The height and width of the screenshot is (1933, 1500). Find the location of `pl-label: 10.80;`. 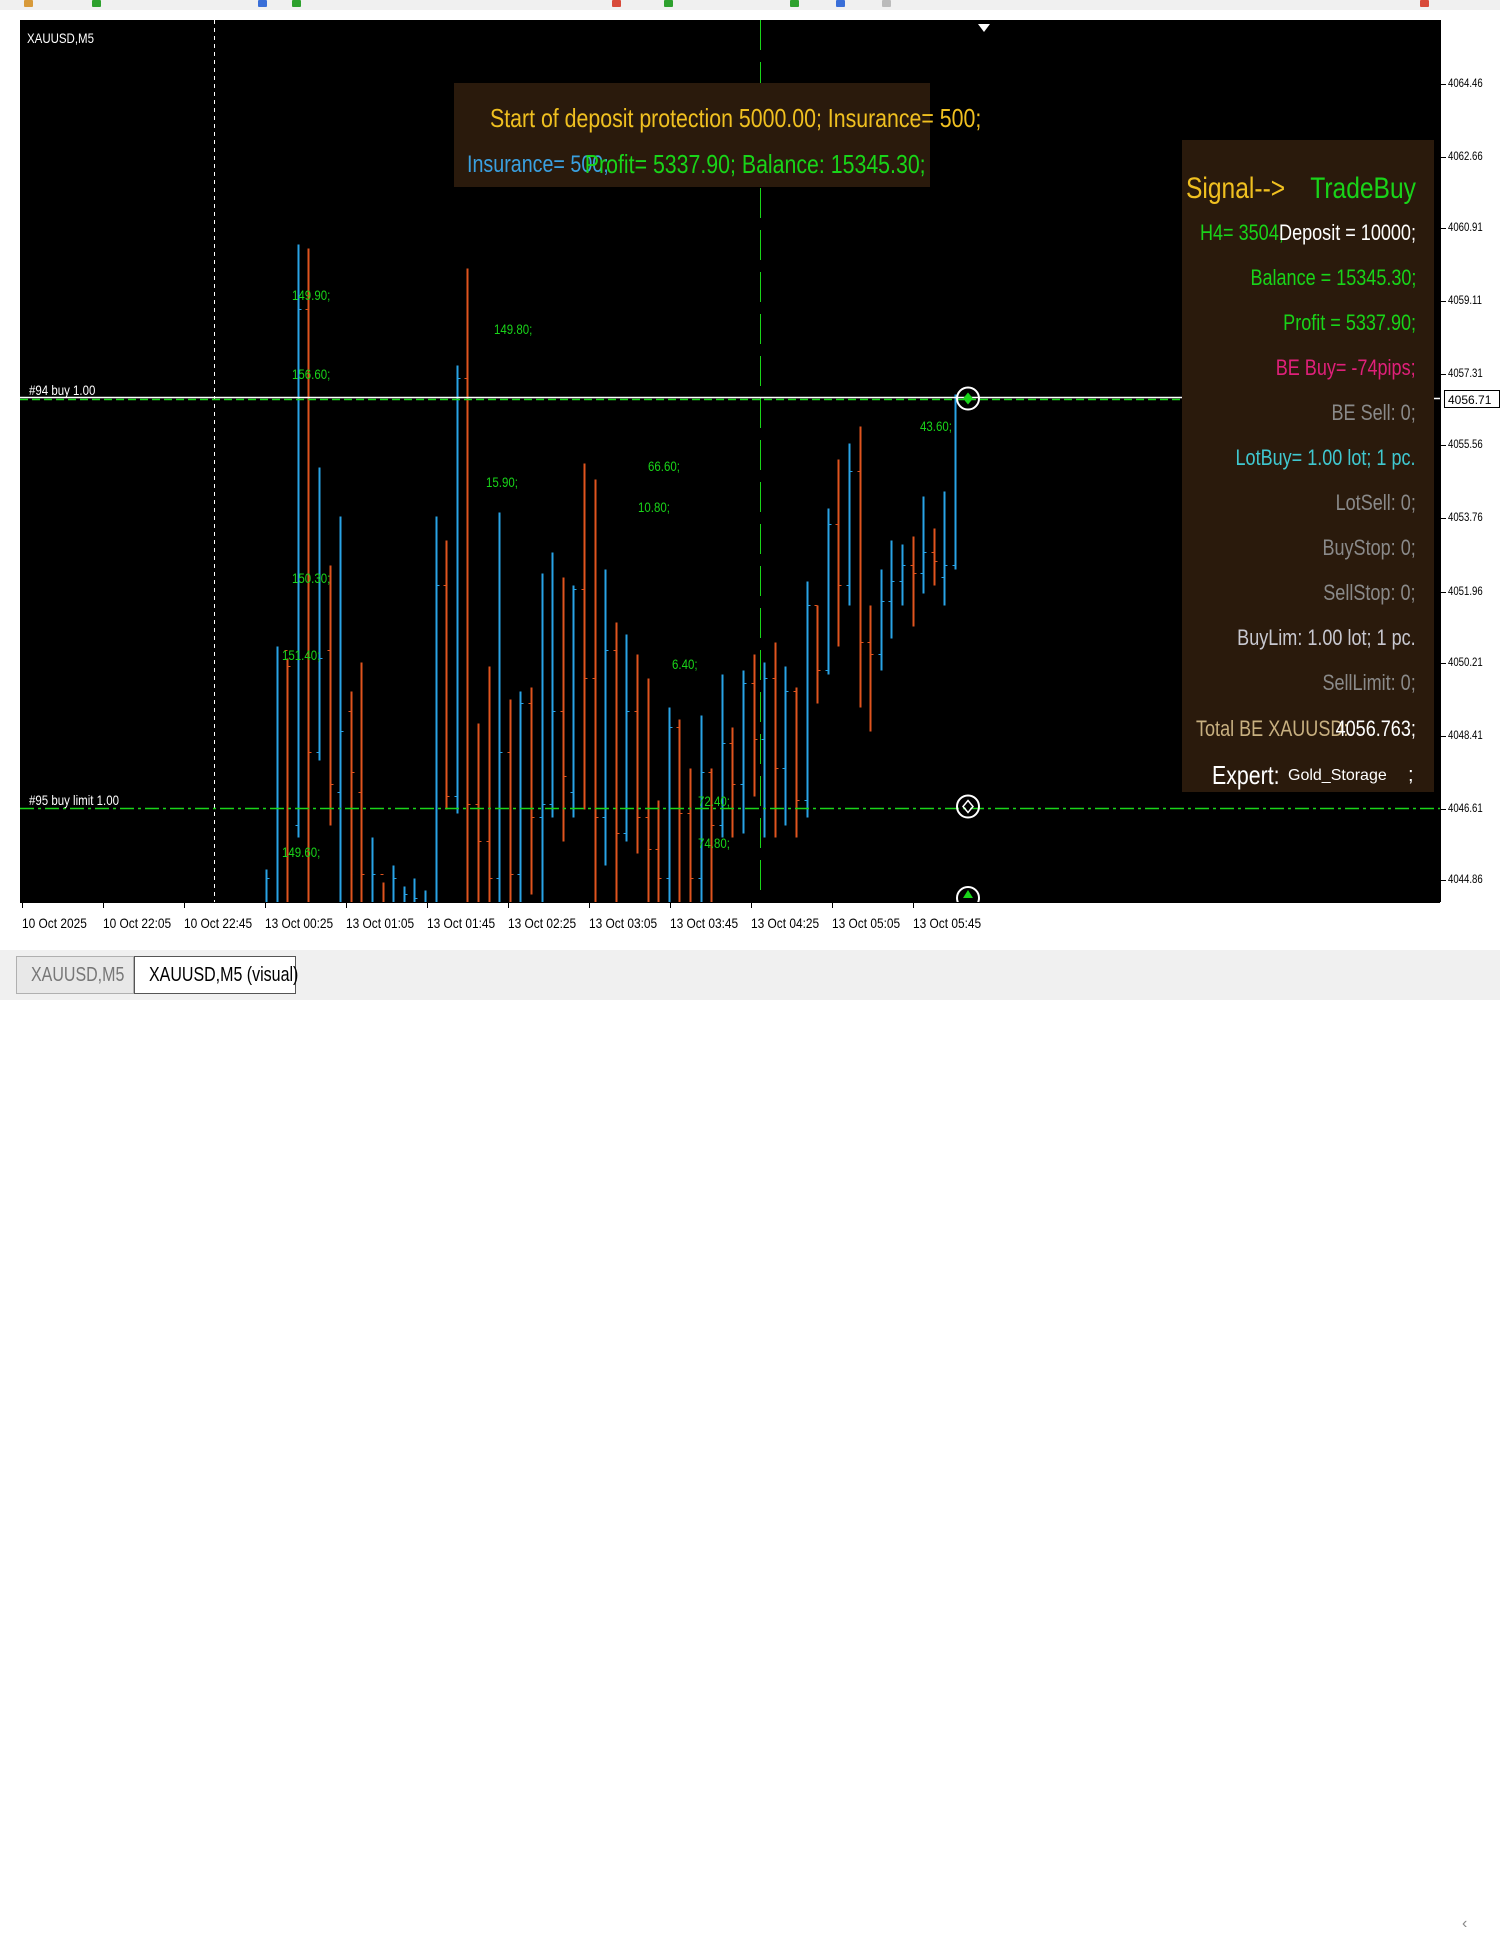

pl-label: 10.80; is located at coordinates (654, 507).